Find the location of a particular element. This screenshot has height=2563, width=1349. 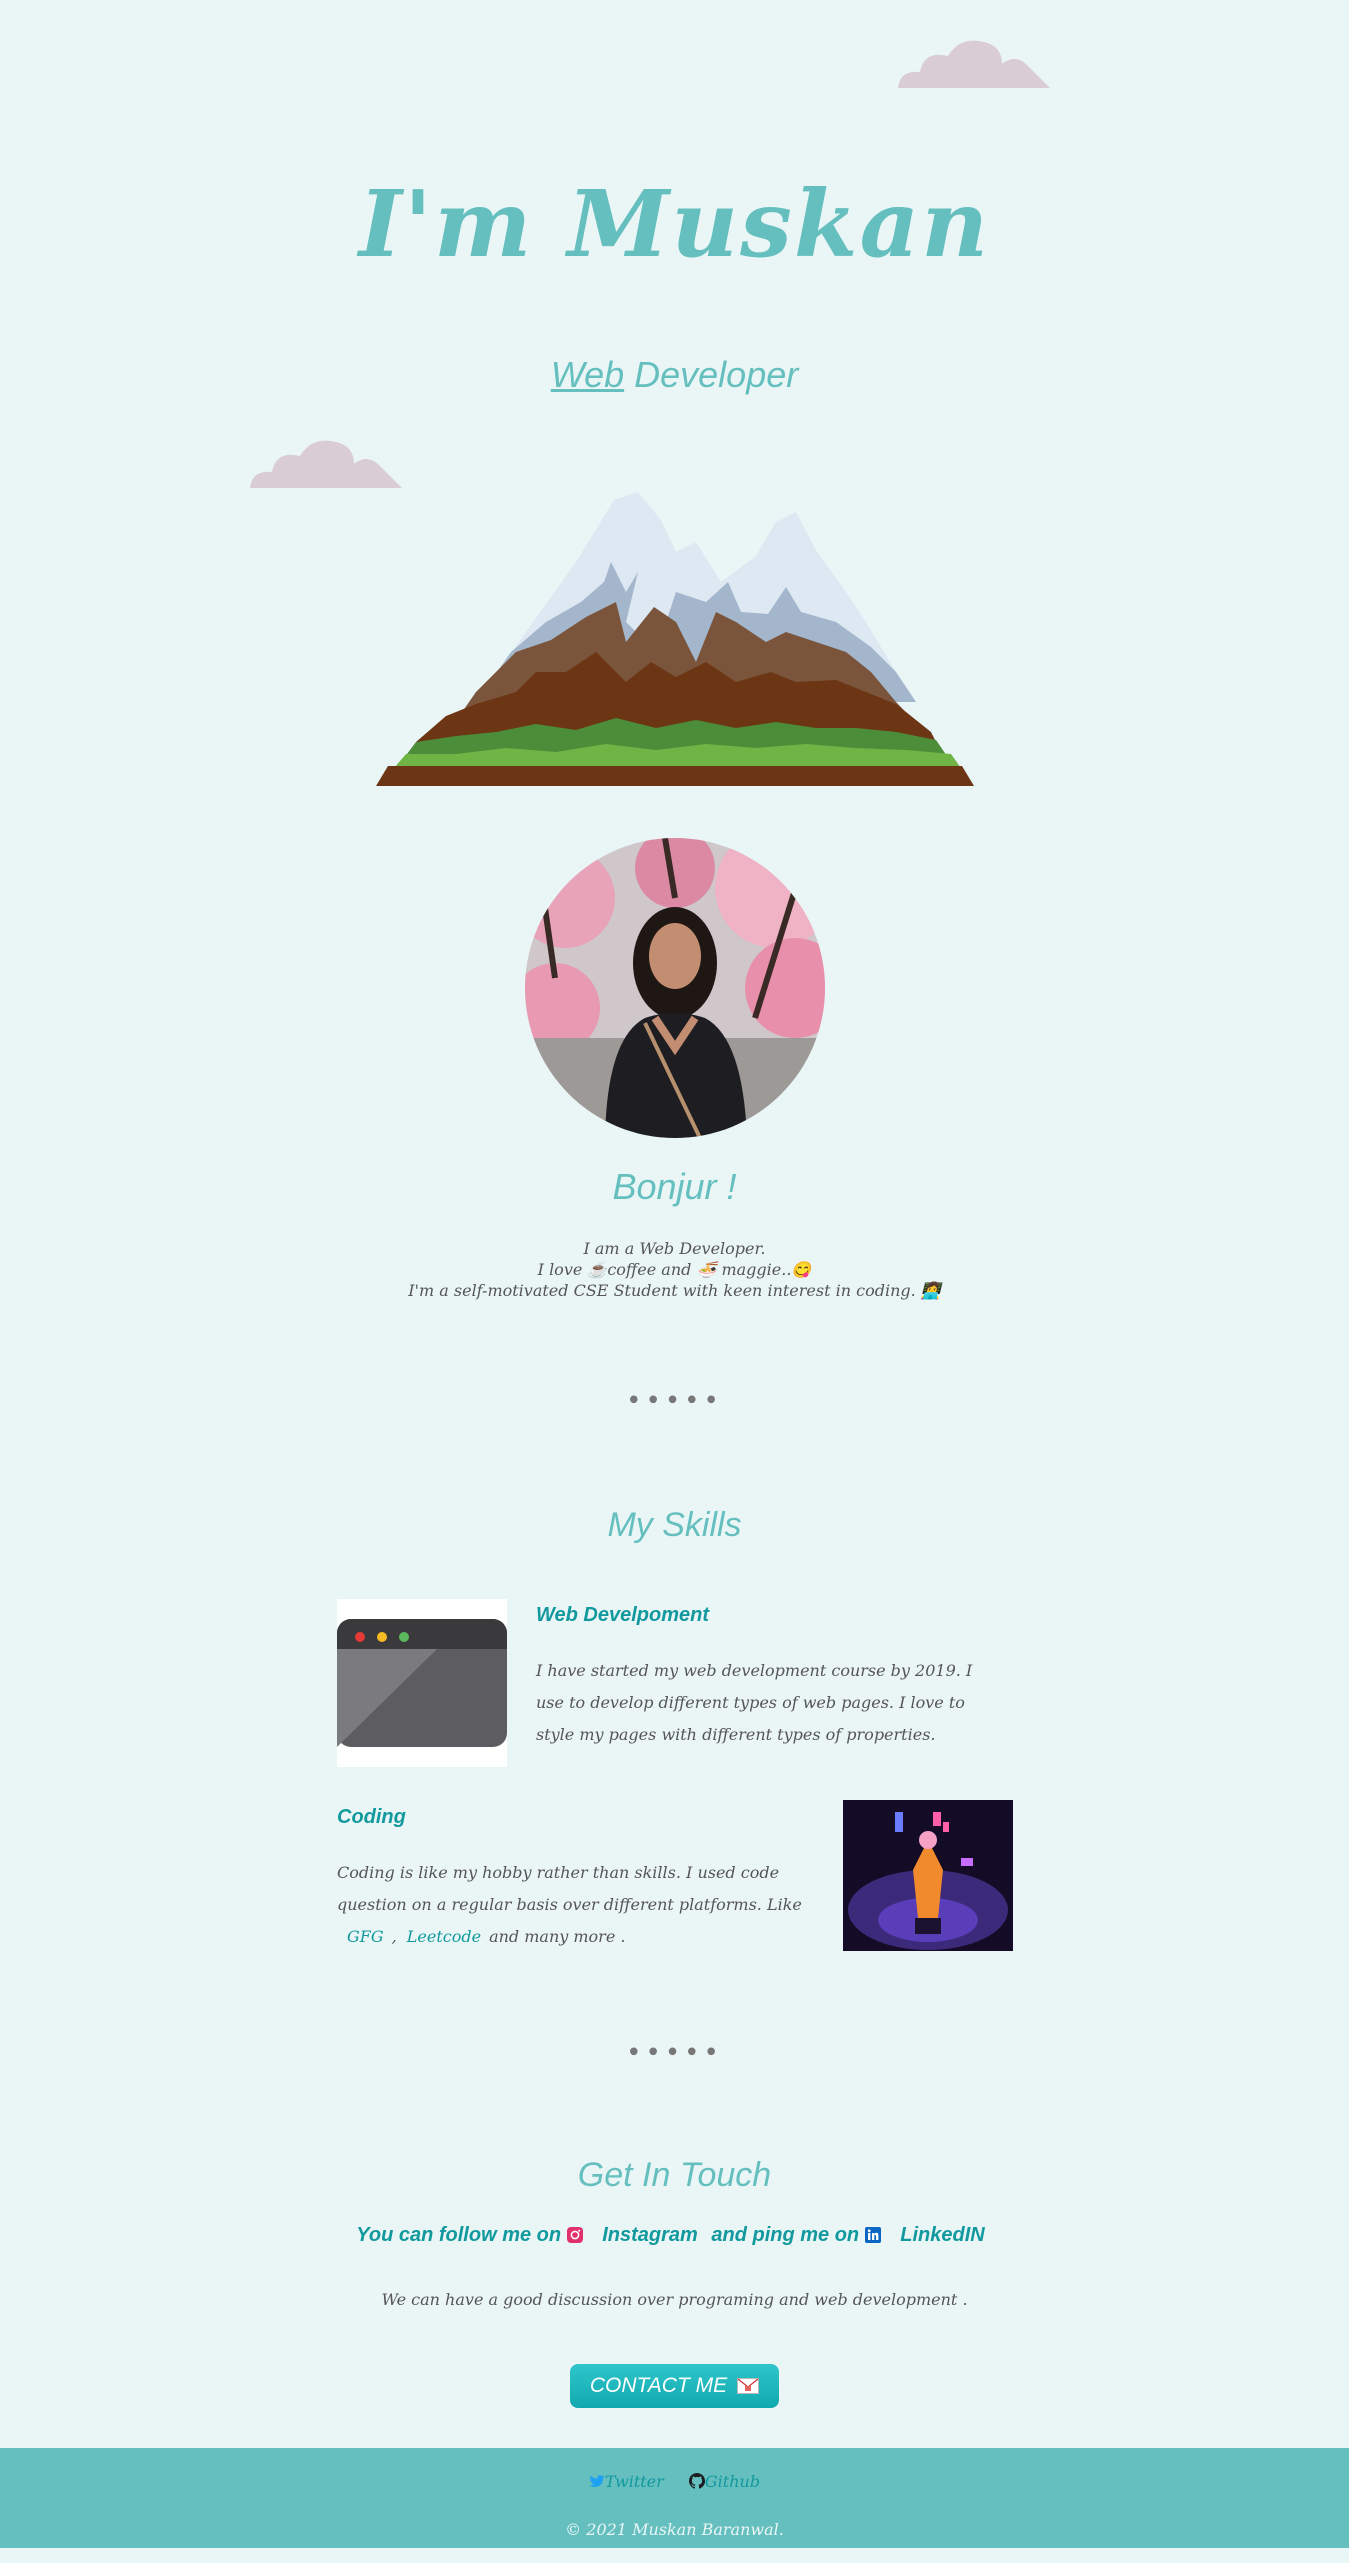

github-link: Github is located at coordinates (724, 2481).